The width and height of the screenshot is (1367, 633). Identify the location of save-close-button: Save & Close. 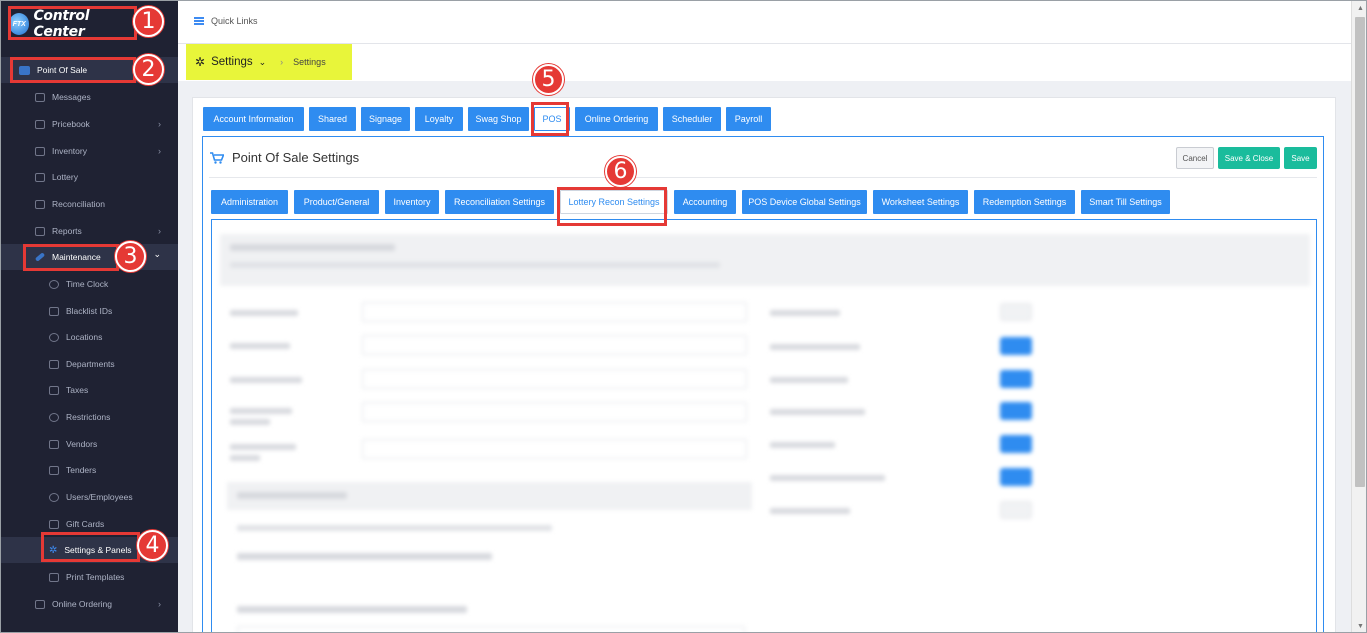
(1249, 158).